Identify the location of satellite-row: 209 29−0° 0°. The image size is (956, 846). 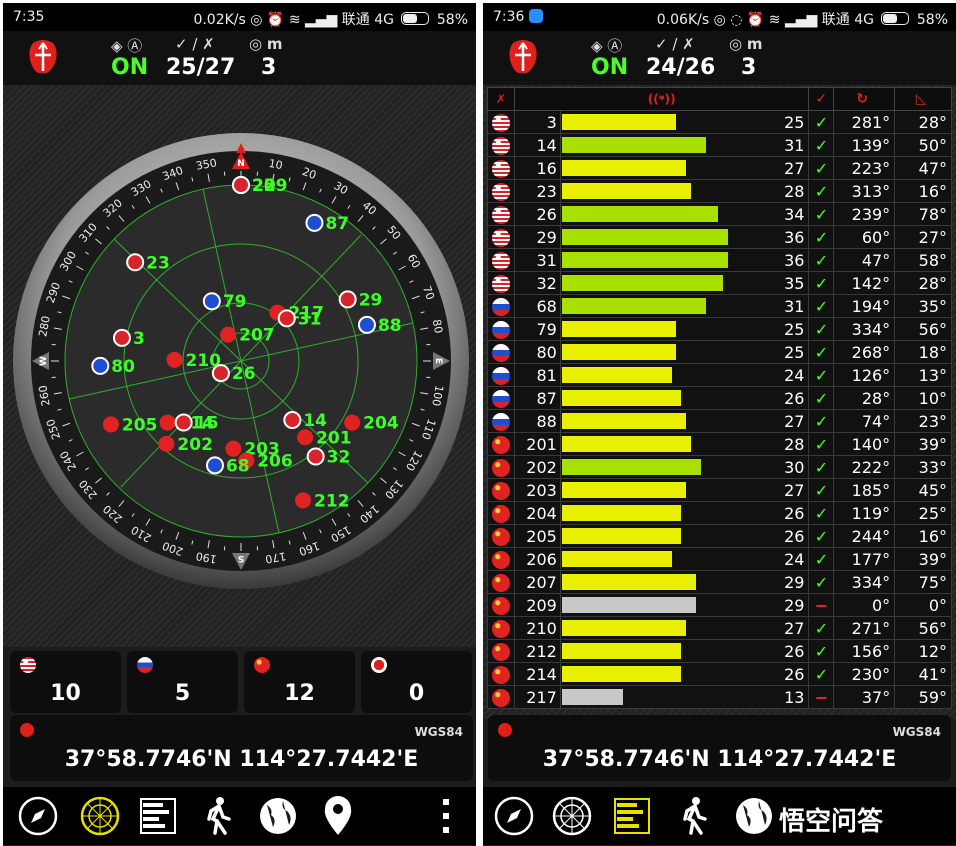
(719, 605).